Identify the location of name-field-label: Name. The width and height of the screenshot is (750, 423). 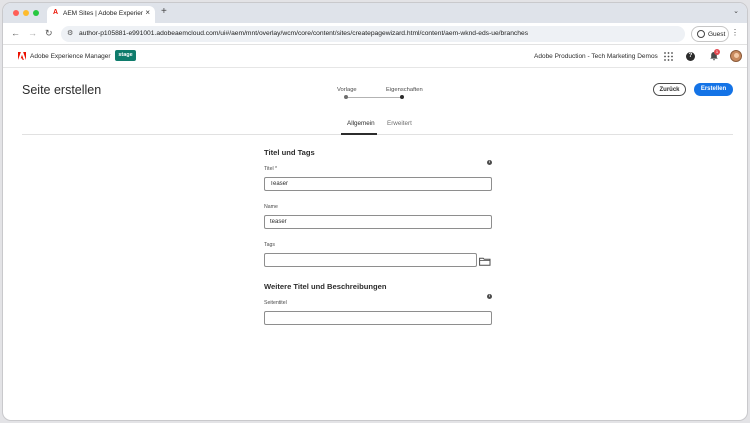
(271, 207).